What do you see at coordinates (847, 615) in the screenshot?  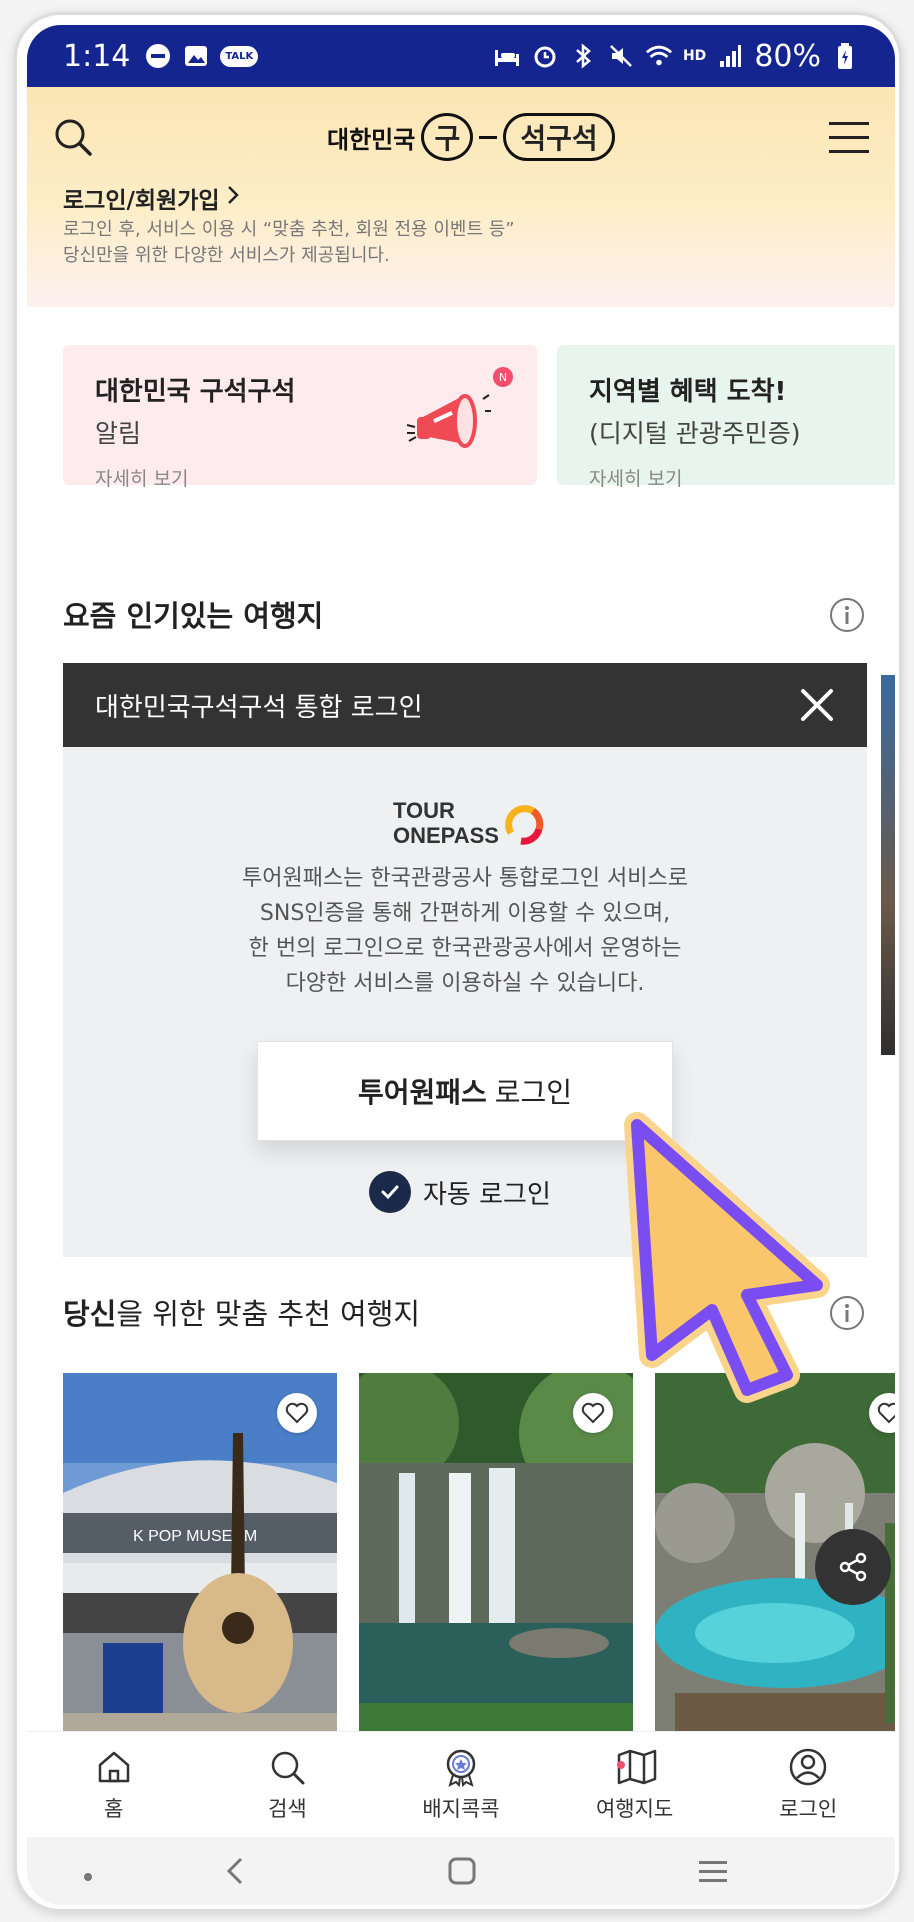 I see `info-icon` at bounding box center [847, 615].